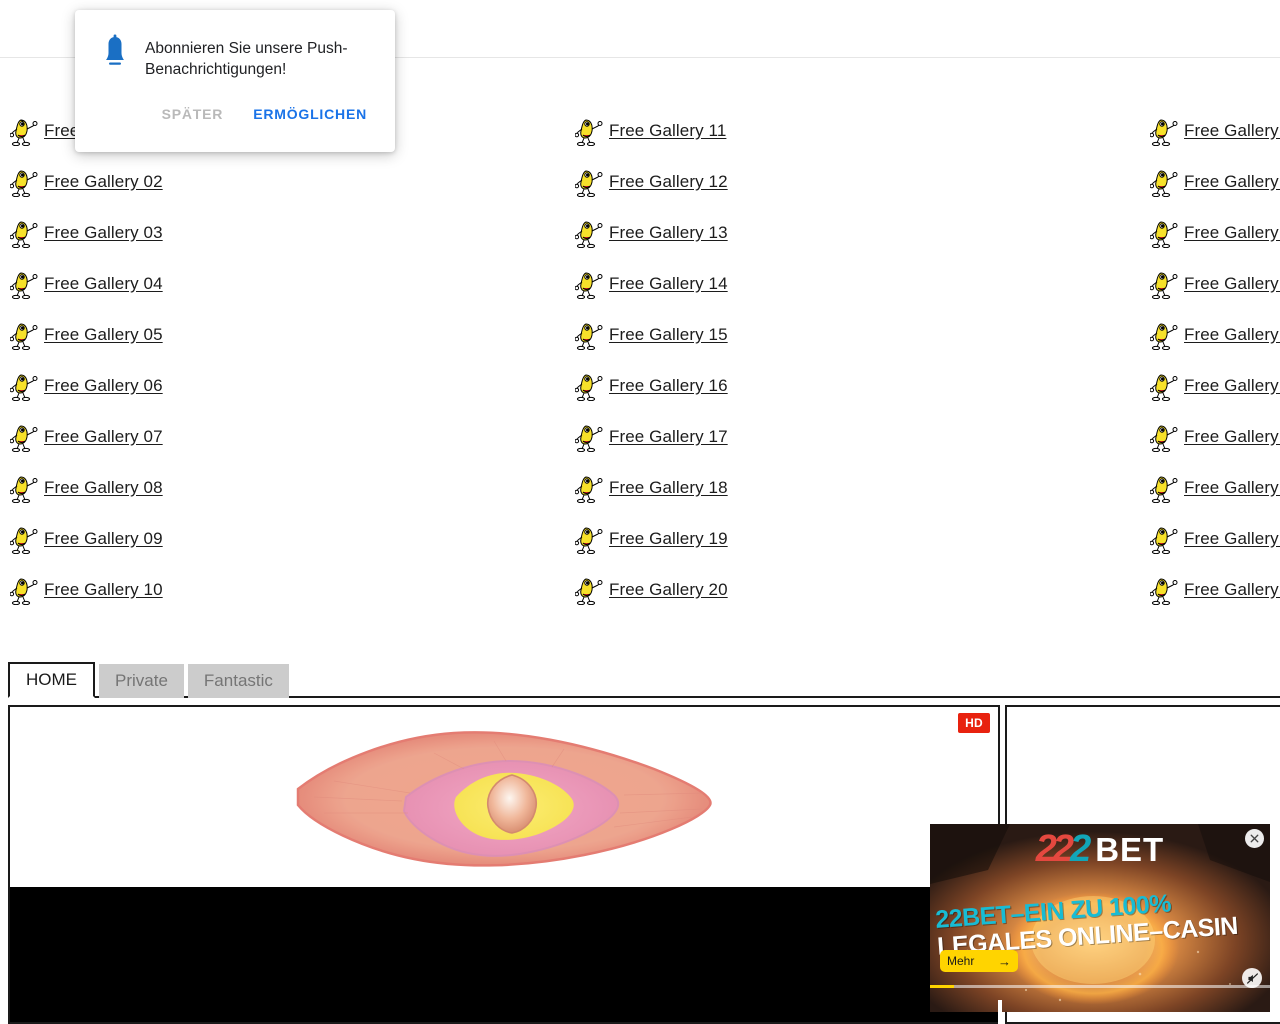 The height and width of the screenshot is (1024, 1280). I want to click on later-button: SPÄTER, so click(193, 114).